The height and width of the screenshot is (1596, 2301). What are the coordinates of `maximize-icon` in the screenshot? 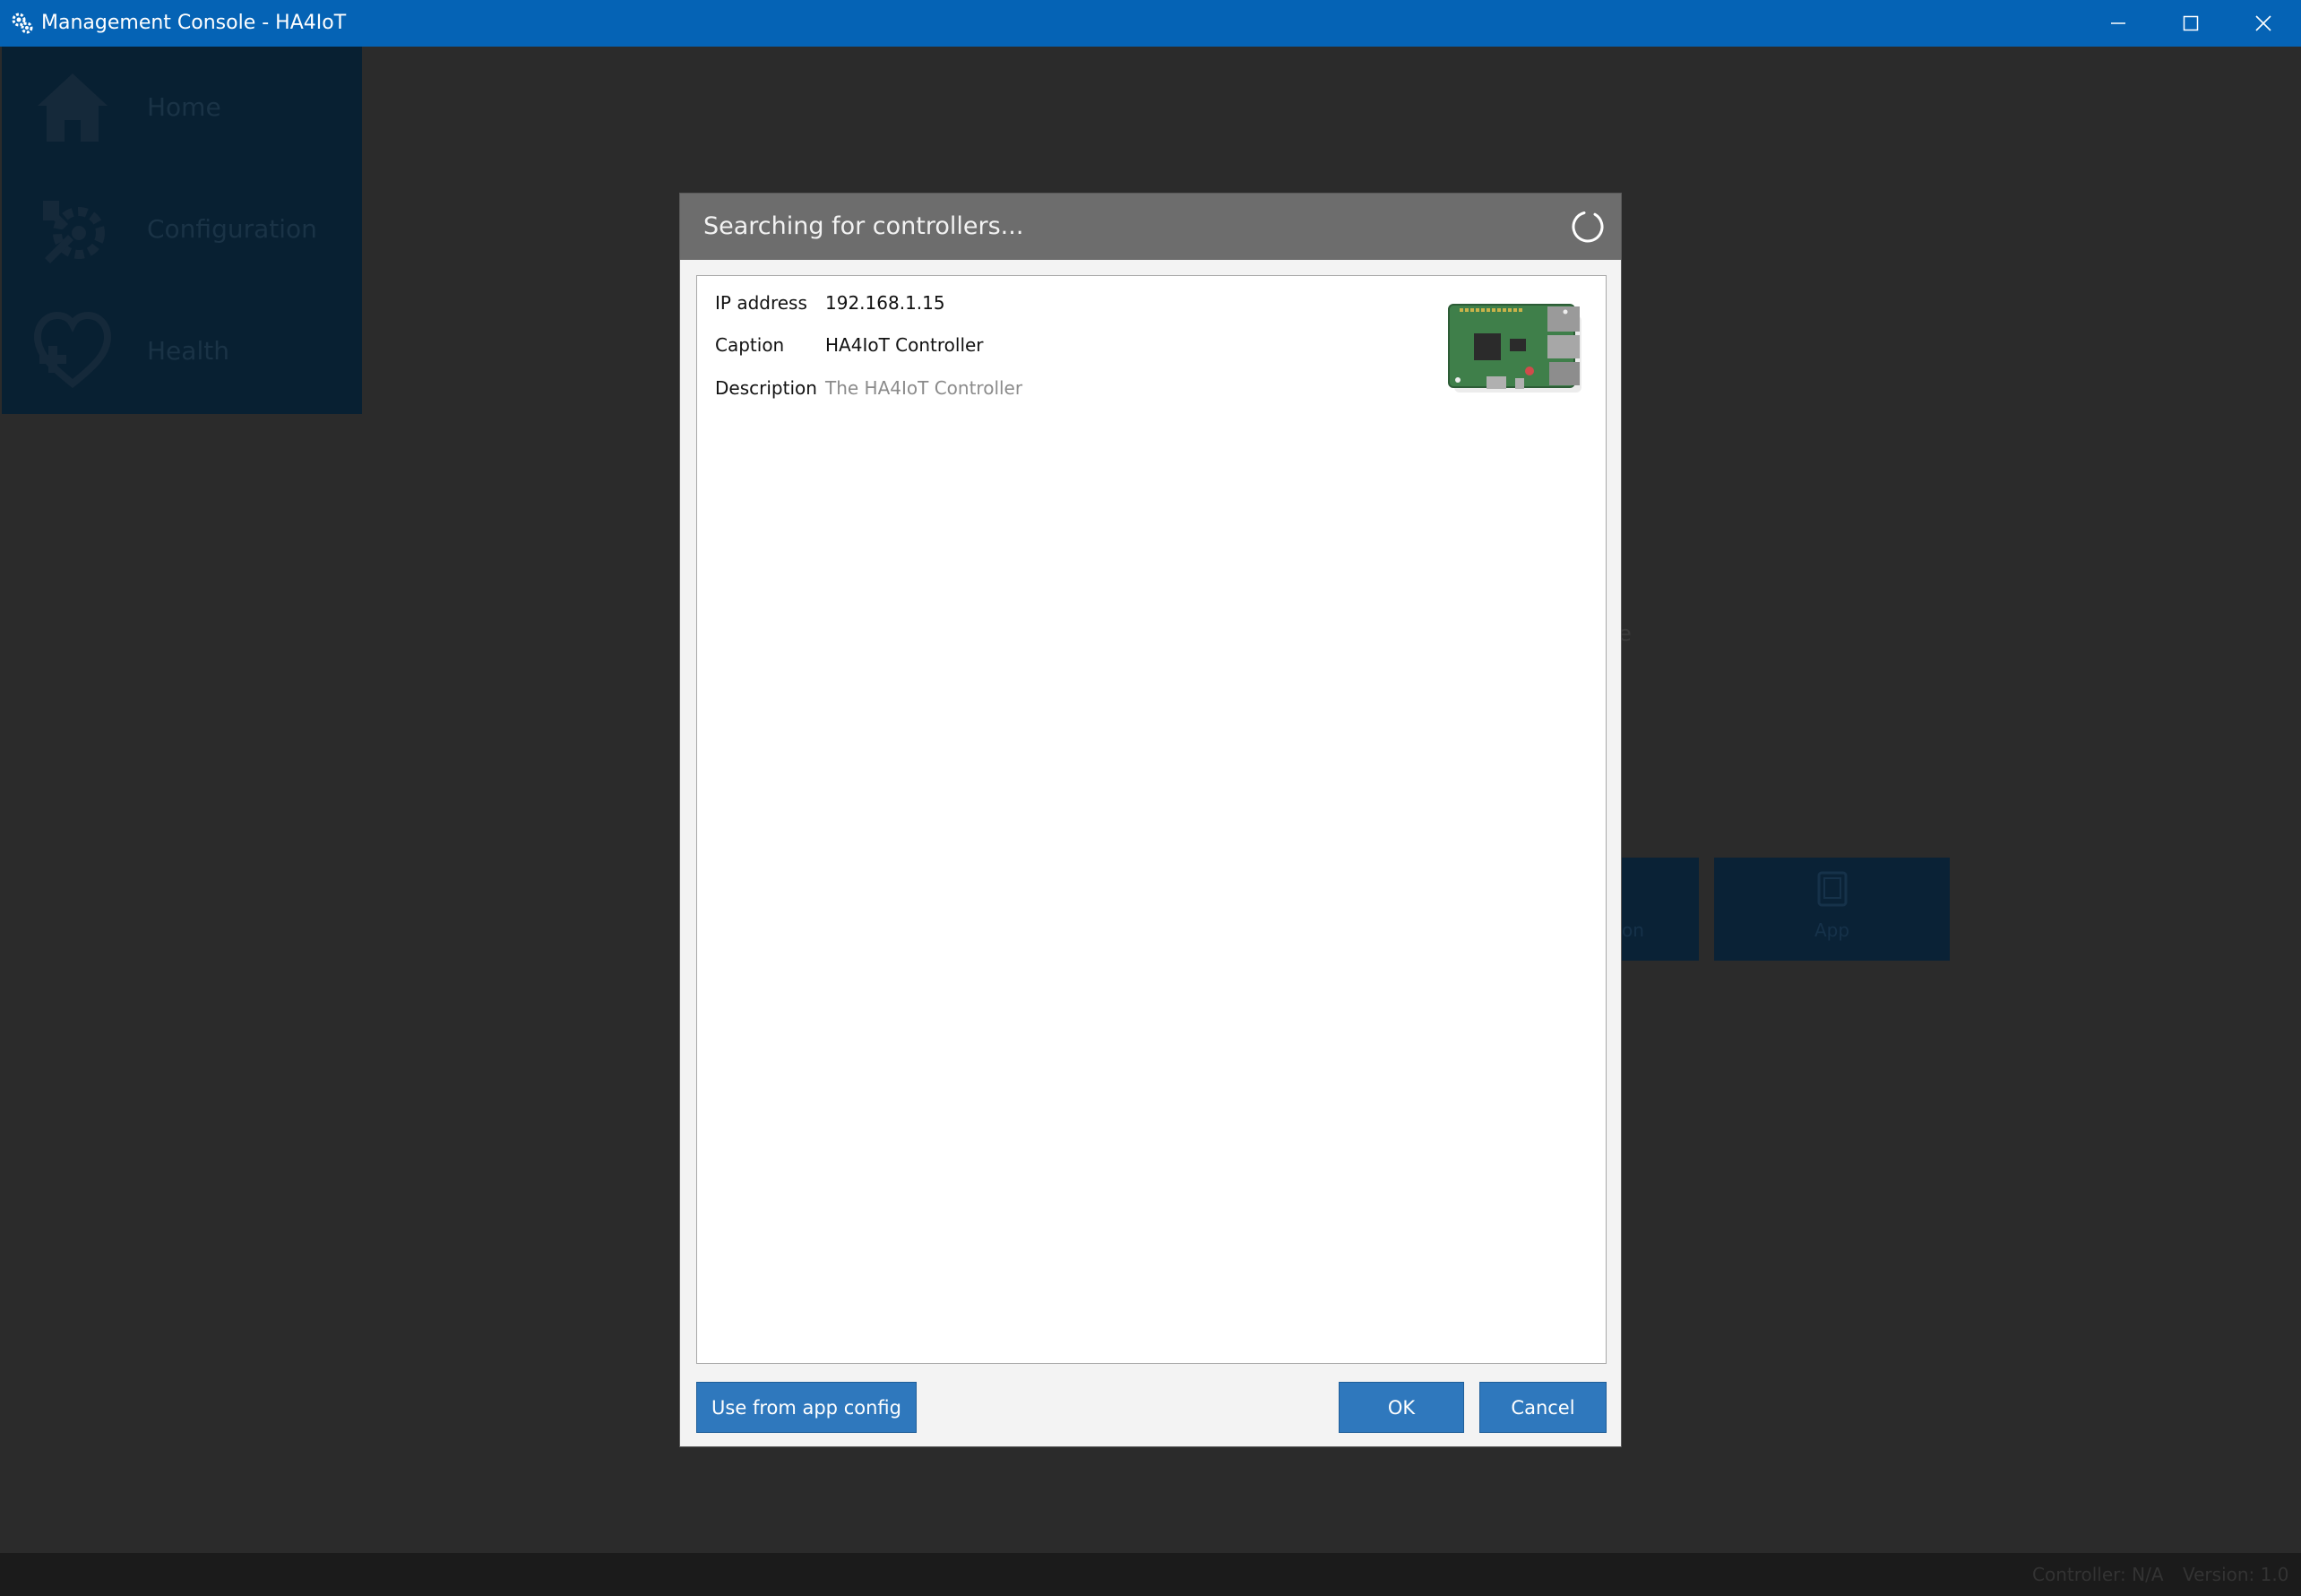 It's located at (2191, 23).